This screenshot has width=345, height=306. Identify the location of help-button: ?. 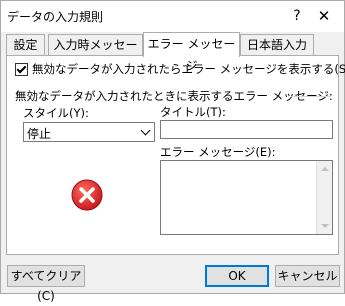
(297, 16).